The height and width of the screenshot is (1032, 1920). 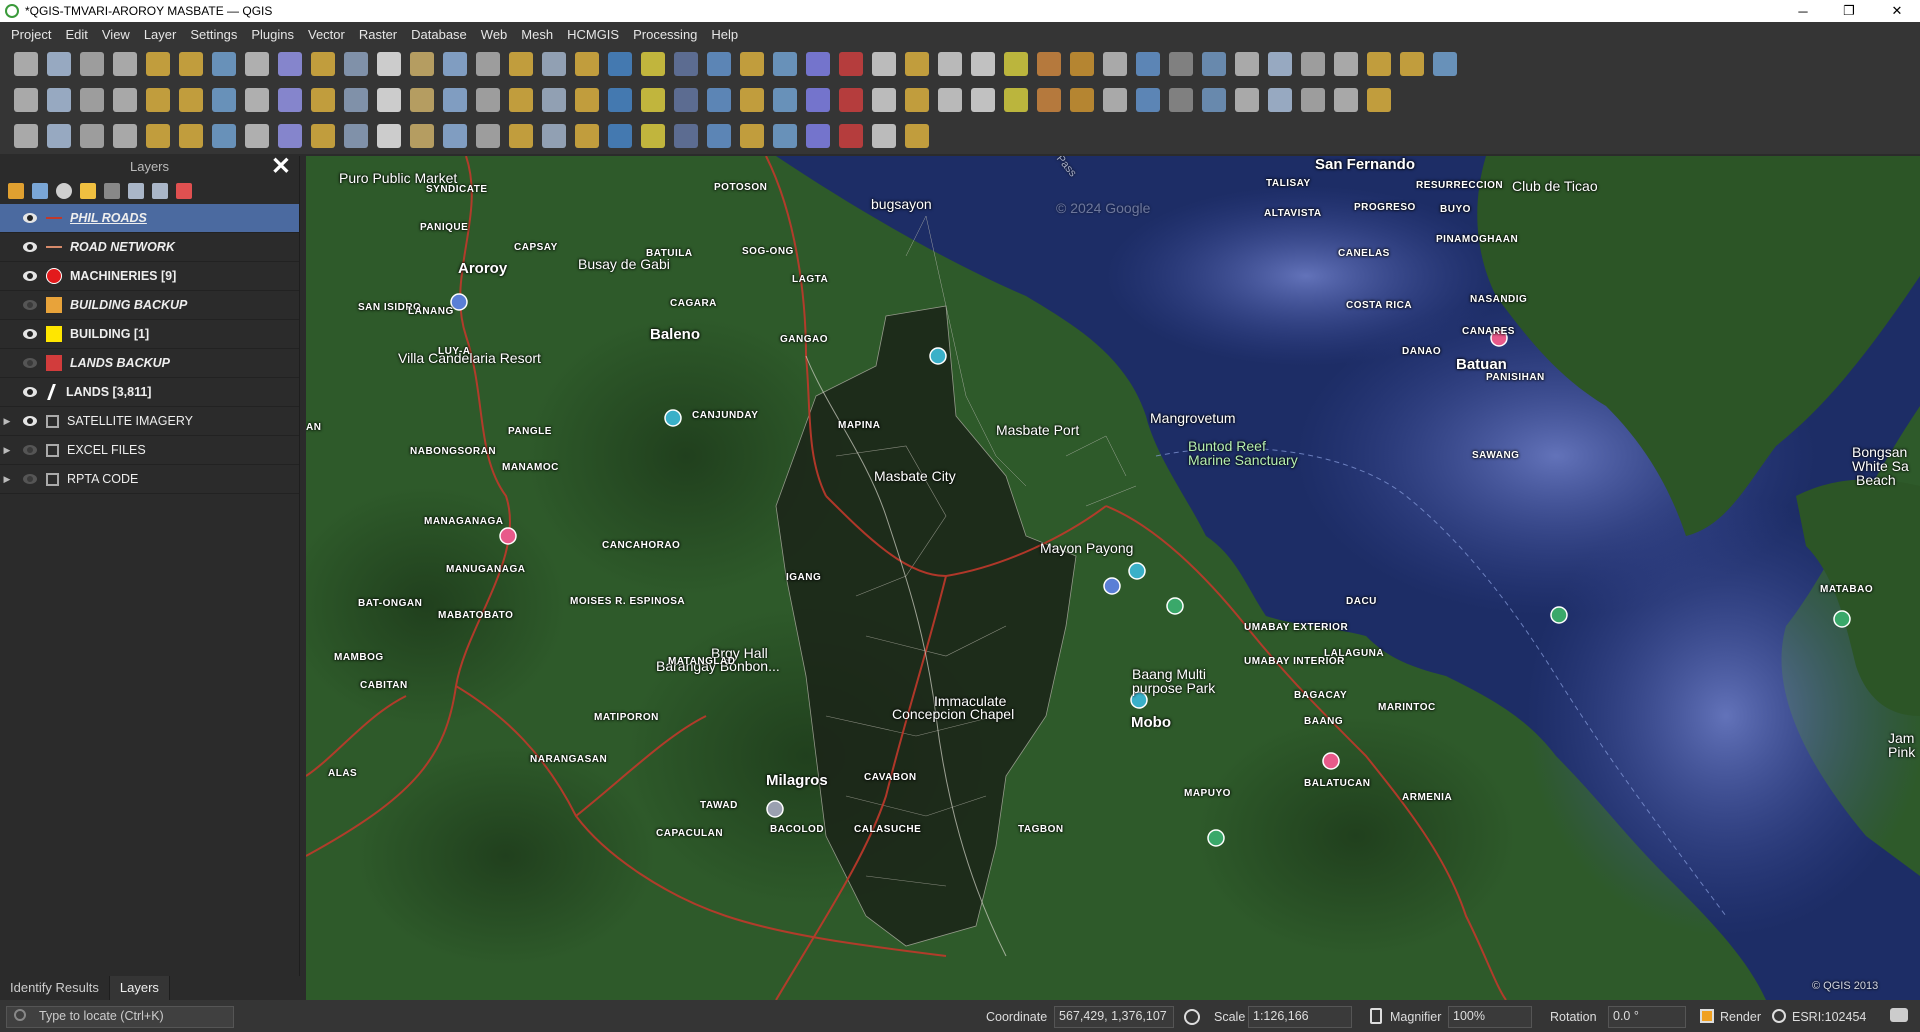 What do you see at coordinates (1192, 1017) in the screenshot?
I see `mouse-toggle-icon` at bounding box center [1192, 1017].